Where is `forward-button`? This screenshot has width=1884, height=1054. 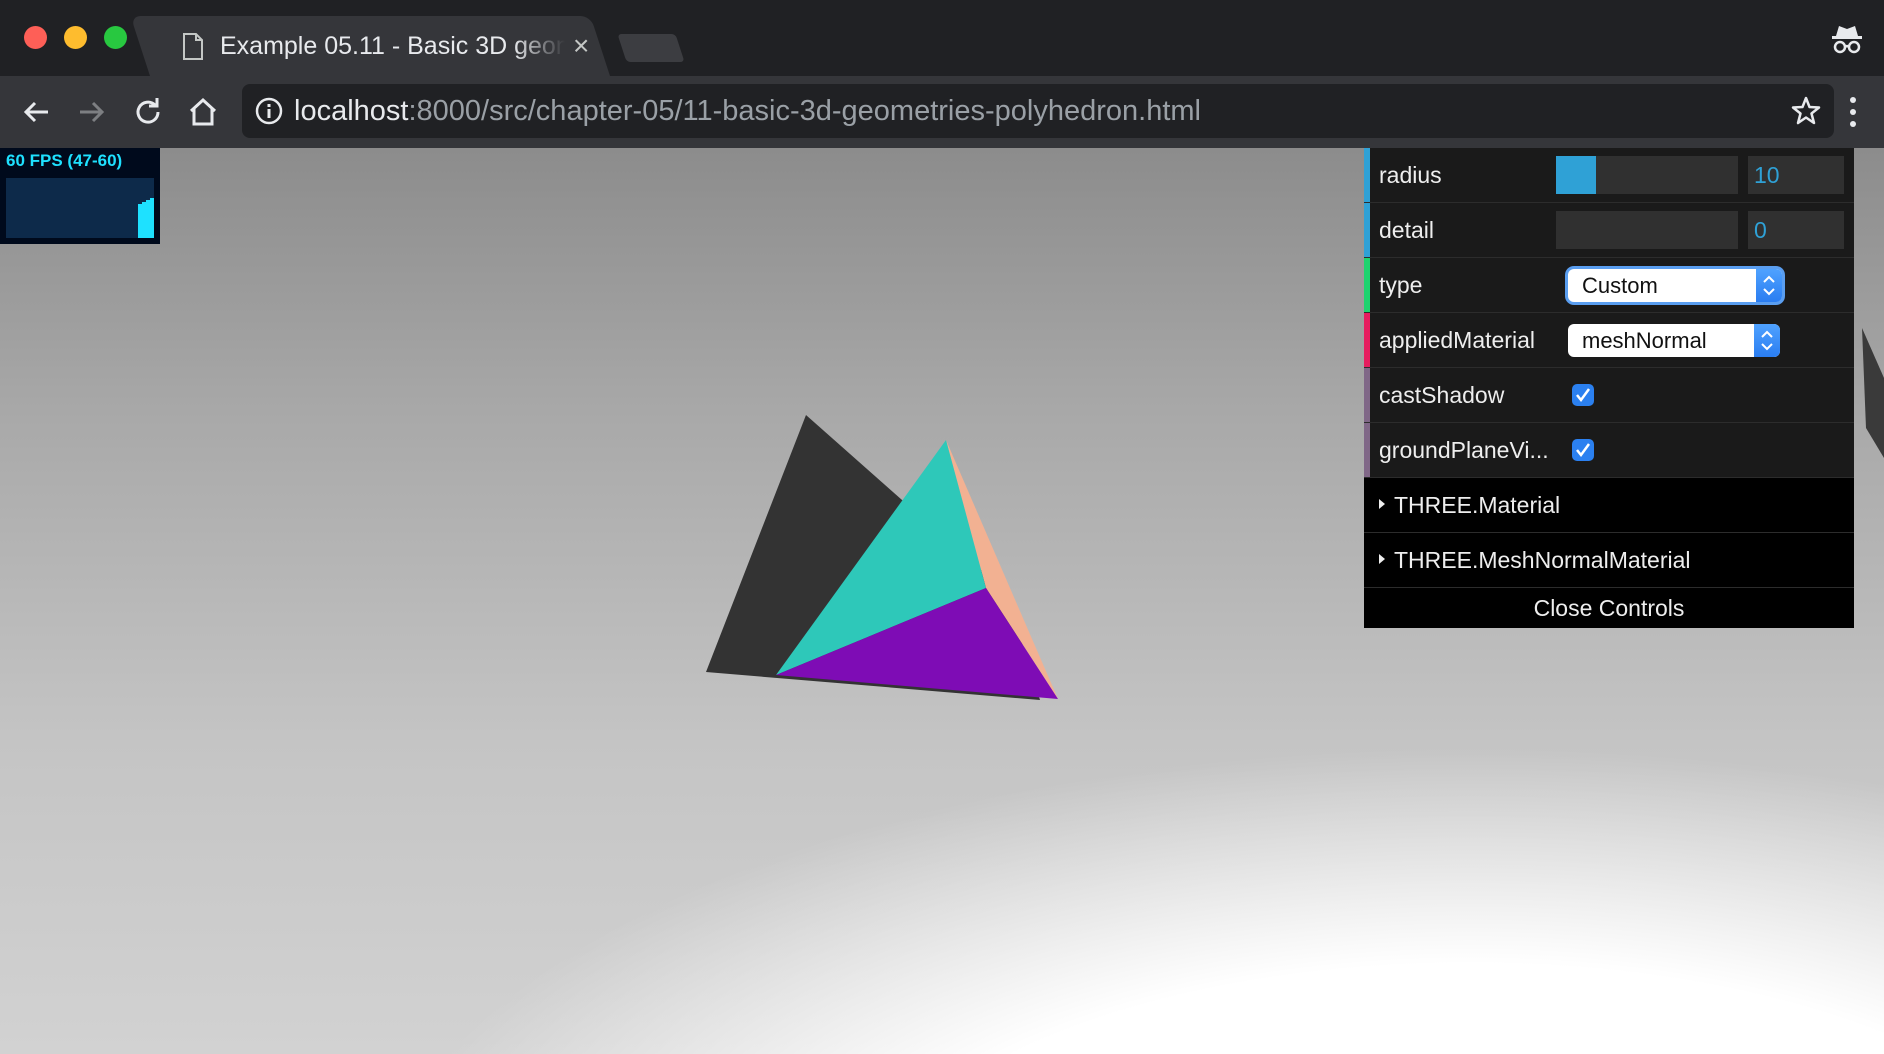 forward-button is located at coordinates (92, 112).